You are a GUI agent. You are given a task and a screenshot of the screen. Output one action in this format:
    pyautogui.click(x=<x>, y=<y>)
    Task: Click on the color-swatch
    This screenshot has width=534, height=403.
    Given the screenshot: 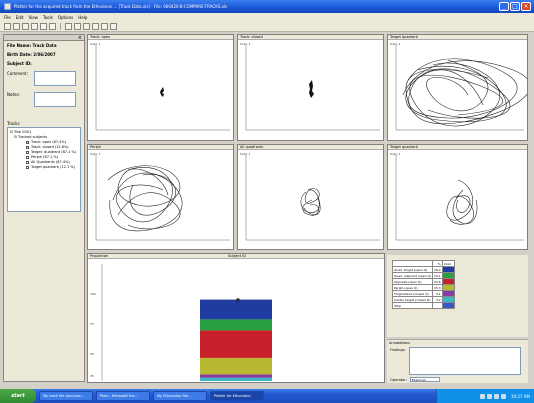 What is the action you would take?
    pyautogui.click(x=448, y=305)
    